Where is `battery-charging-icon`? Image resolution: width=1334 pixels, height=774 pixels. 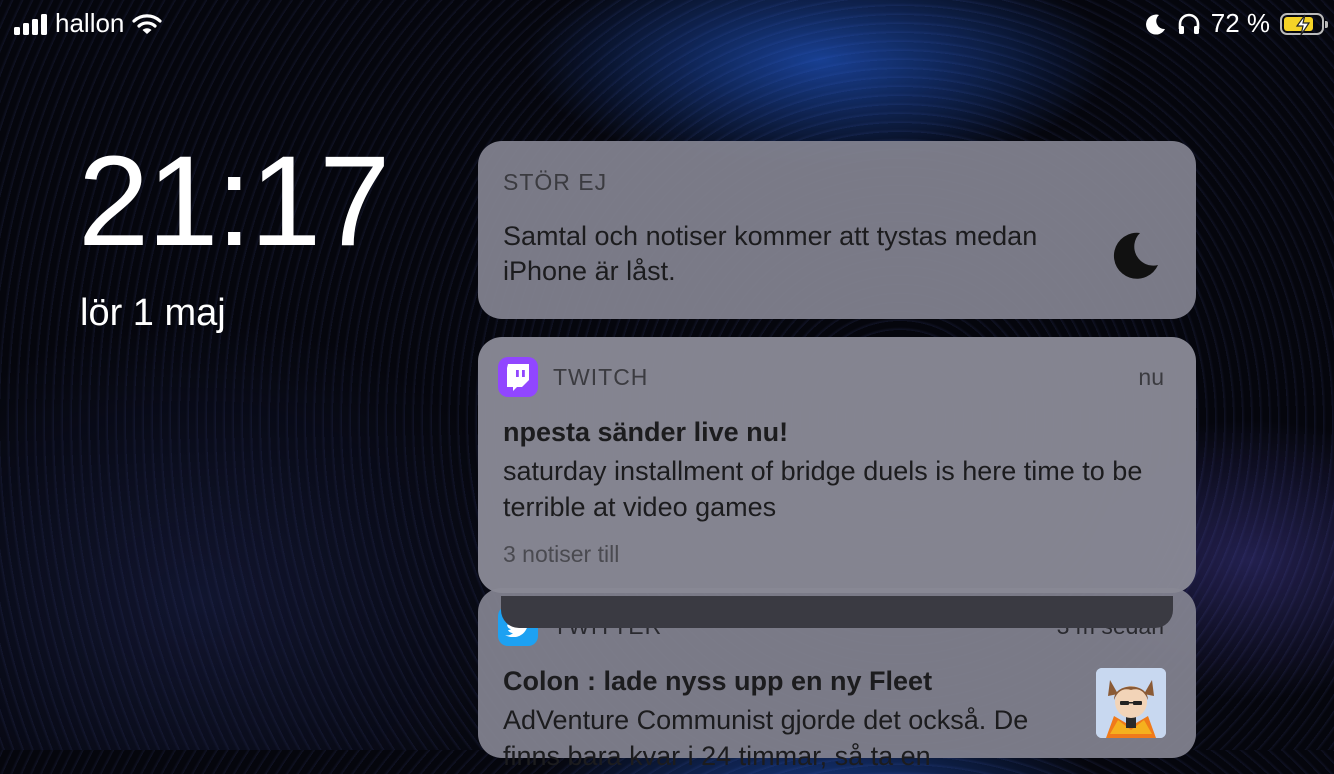 battery-charging-icon is located at coordinates (1304, 23).